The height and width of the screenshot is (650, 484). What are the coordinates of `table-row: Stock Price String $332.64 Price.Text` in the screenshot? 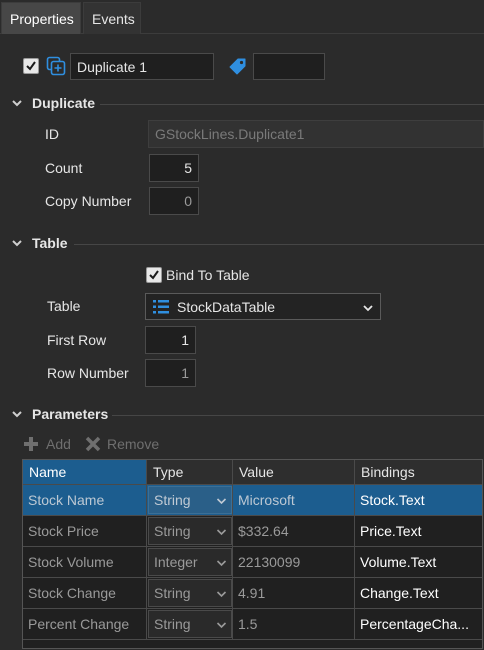 It's located at (252, 531).